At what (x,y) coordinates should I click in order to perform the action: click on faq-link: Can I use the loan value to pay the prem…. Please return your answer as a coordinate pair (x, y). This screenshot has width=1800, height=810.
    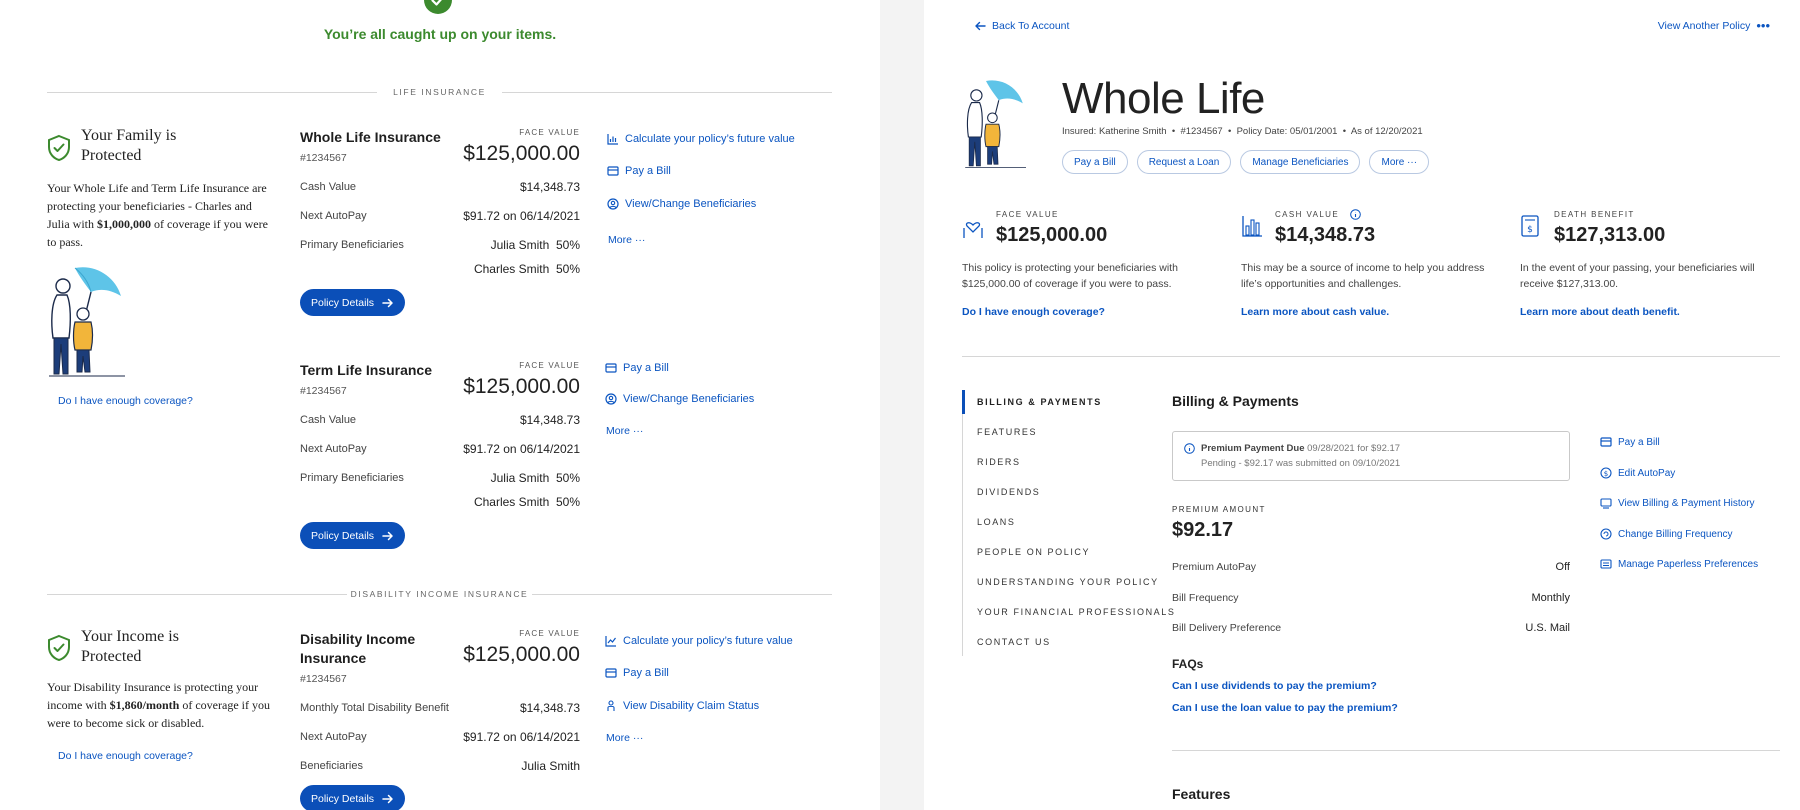
    Looking at the image, I should click on (1285, 708).